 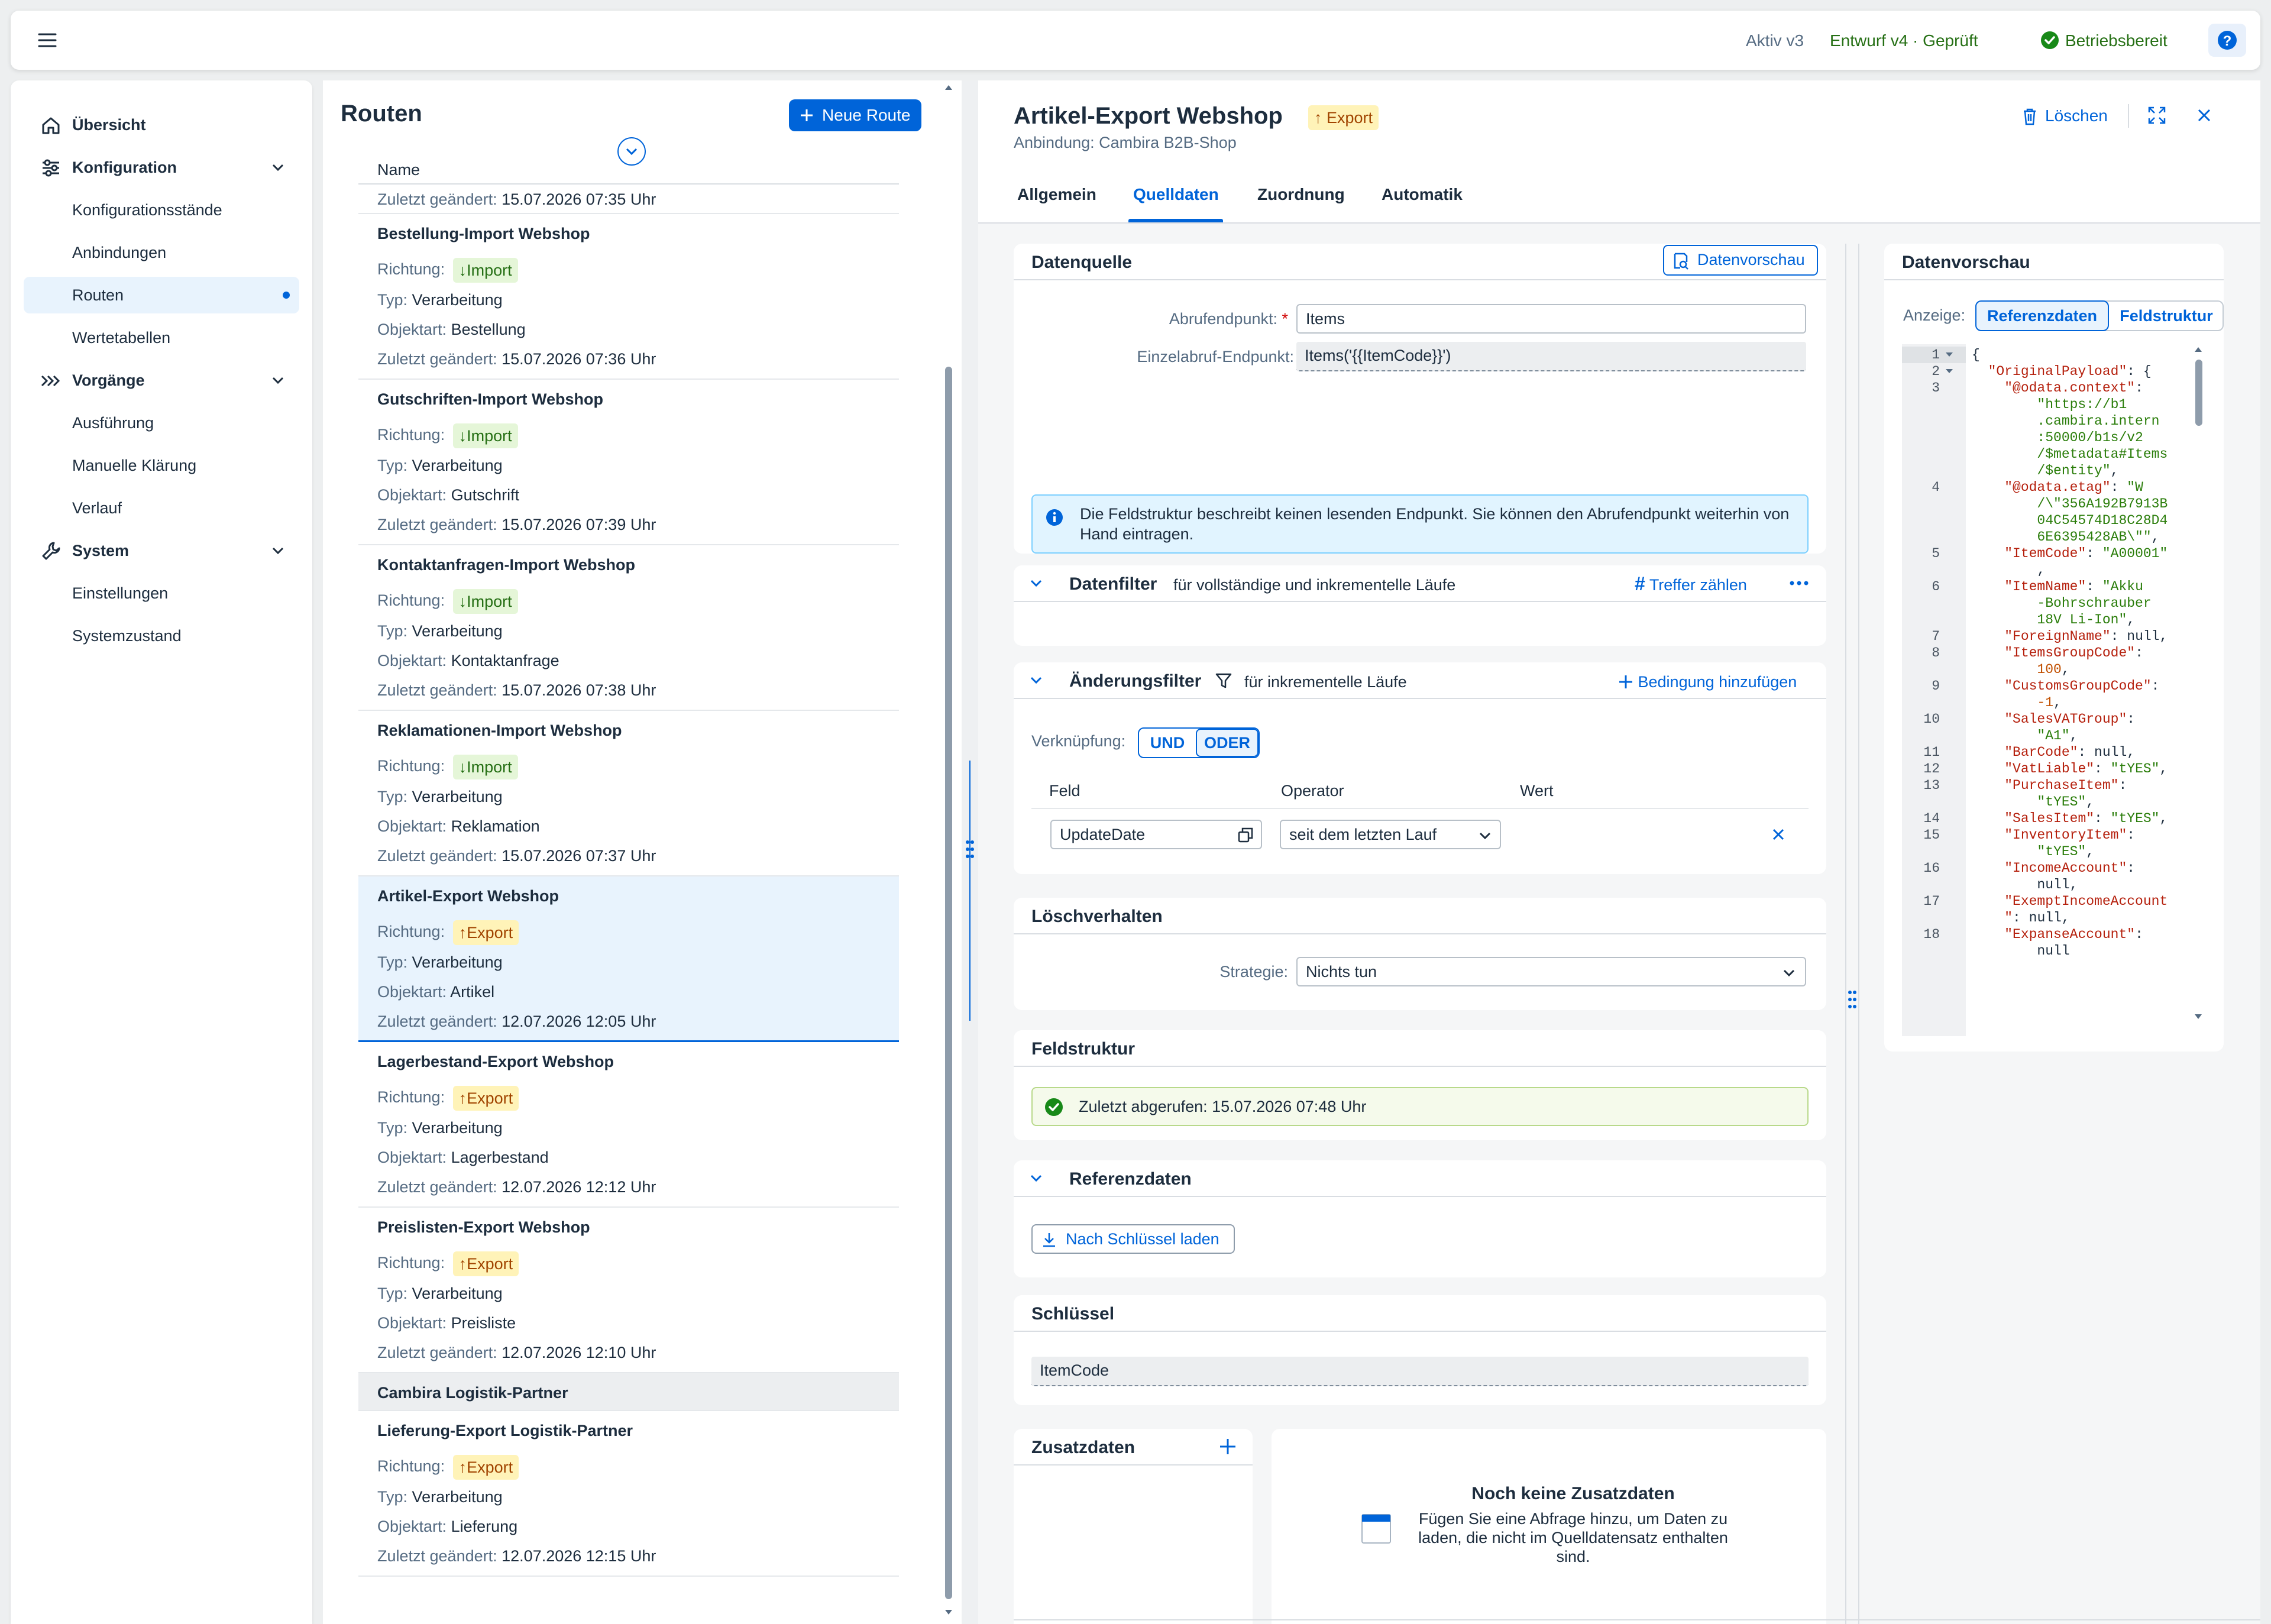 I want to click on fieldstructure-status: Zuletzt abgerufen: 15.07.2026 07:48 Uhr, so click(x=1420, y=1106).